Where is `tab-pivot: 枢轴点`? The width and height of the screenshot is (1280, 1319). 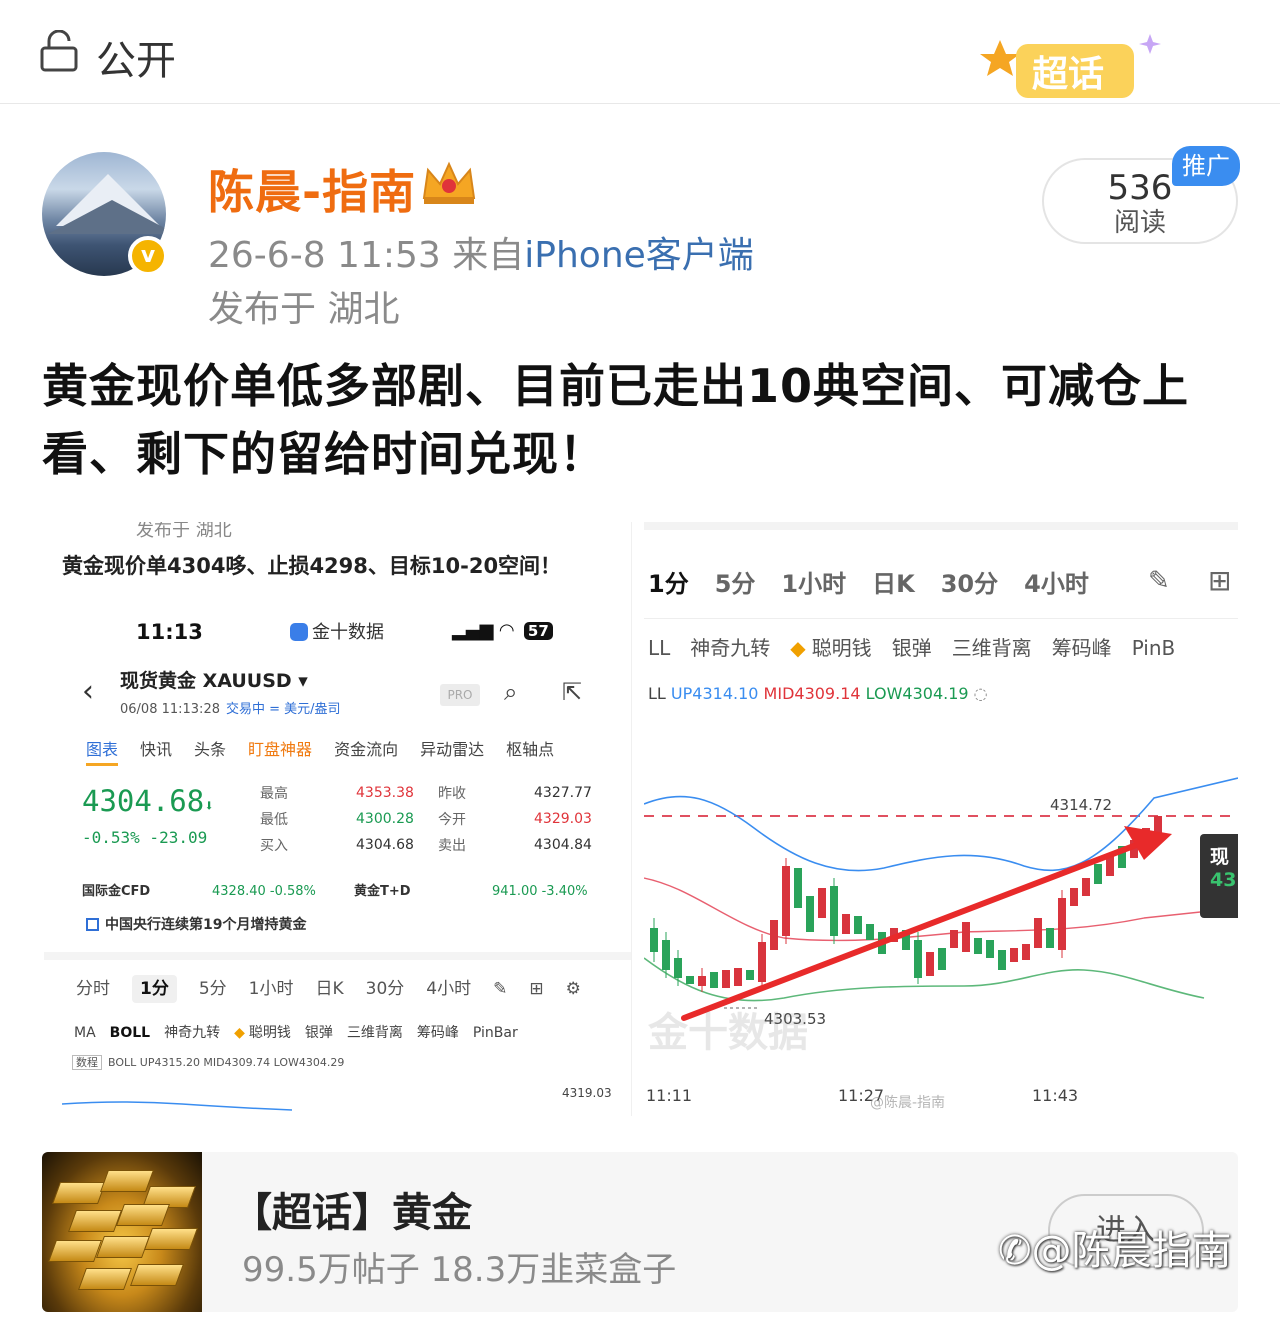 tab-pivot: 枢轴点 is located at coordinates (530, 749).